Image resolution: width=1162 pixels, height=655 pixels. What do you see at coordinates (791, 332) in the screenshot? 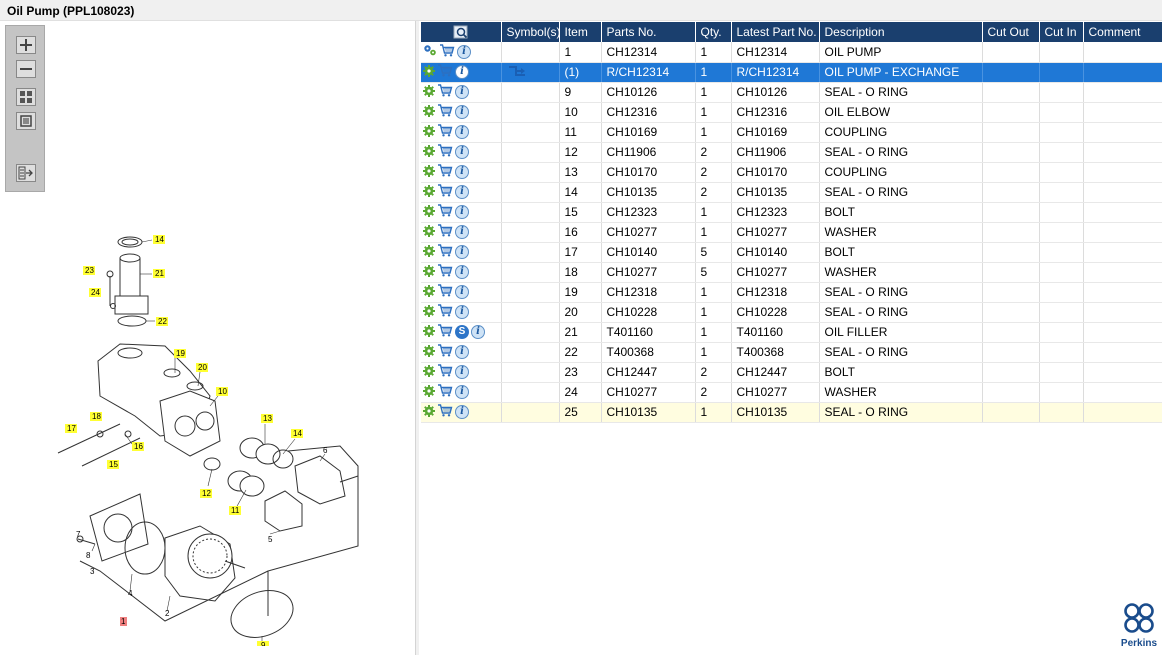
I see `table-row: Si 21 T401160 1 T401160 OIL FILLER` at bounding box center [791, 332].